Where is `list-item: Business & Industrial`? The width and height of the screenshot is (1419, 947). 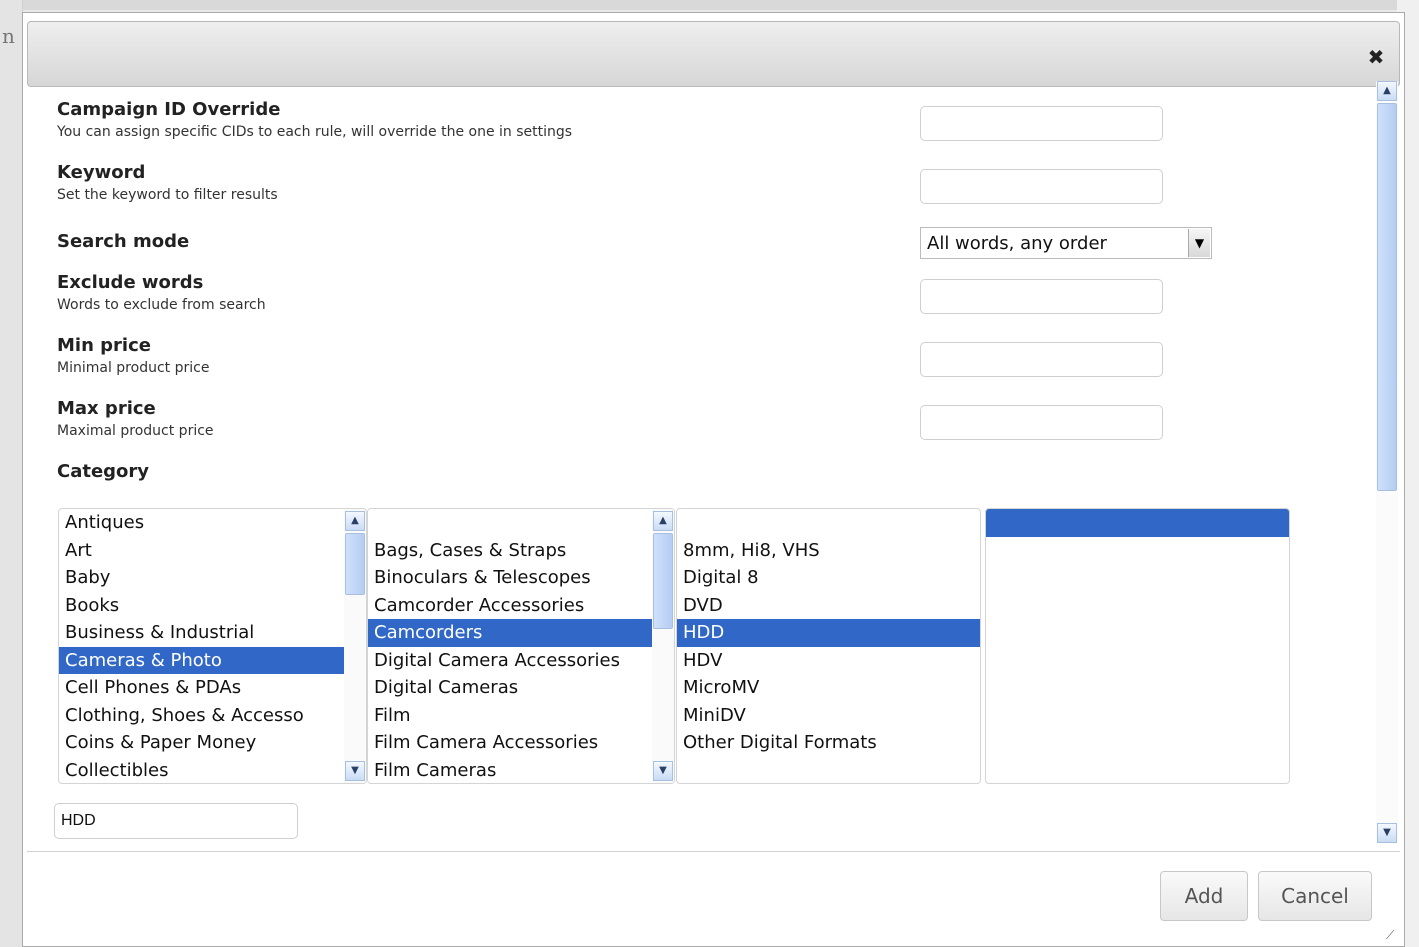
list-item: Business & Industrial is located at coordinates (212, 633).